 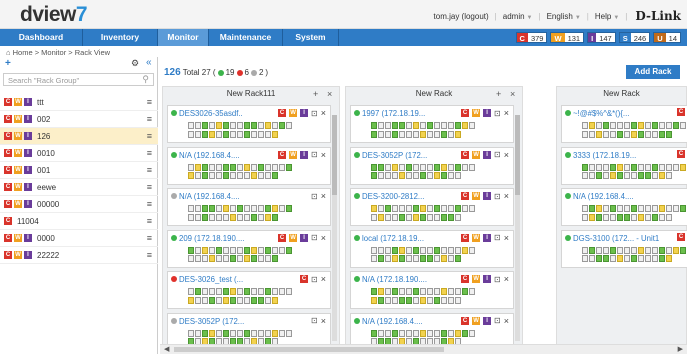 I want to click on add-rack-button: Add Rack, so click(x=653, y=72).